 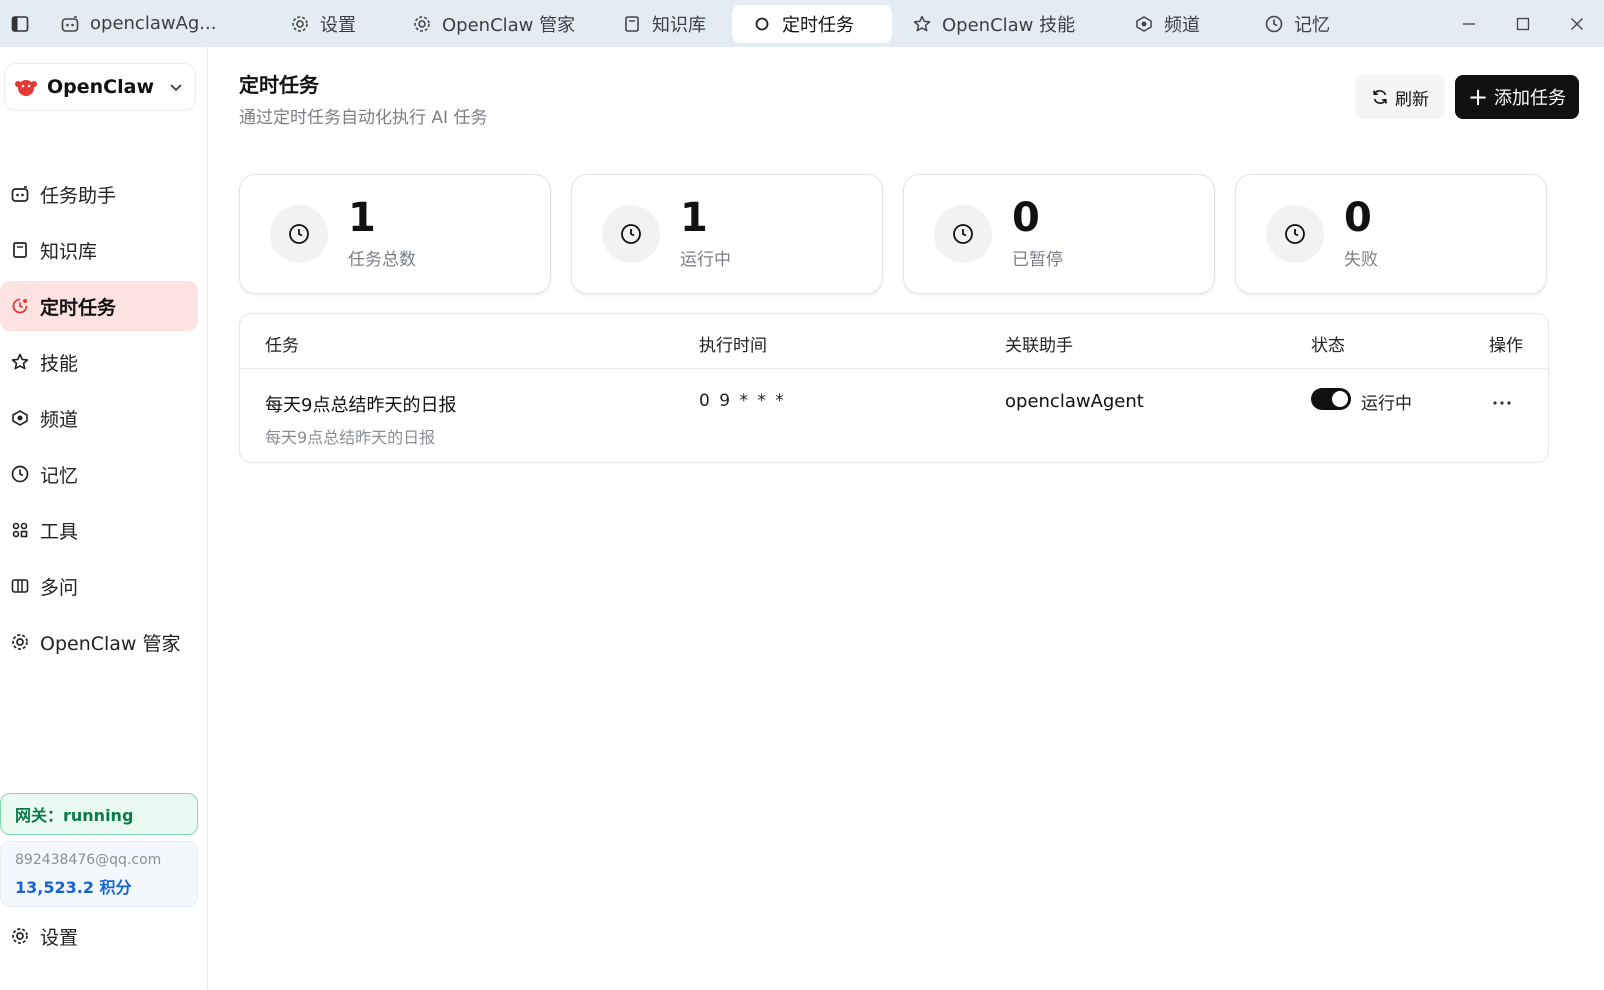 I want to click on circle-icon, so click(x=762, y=24).